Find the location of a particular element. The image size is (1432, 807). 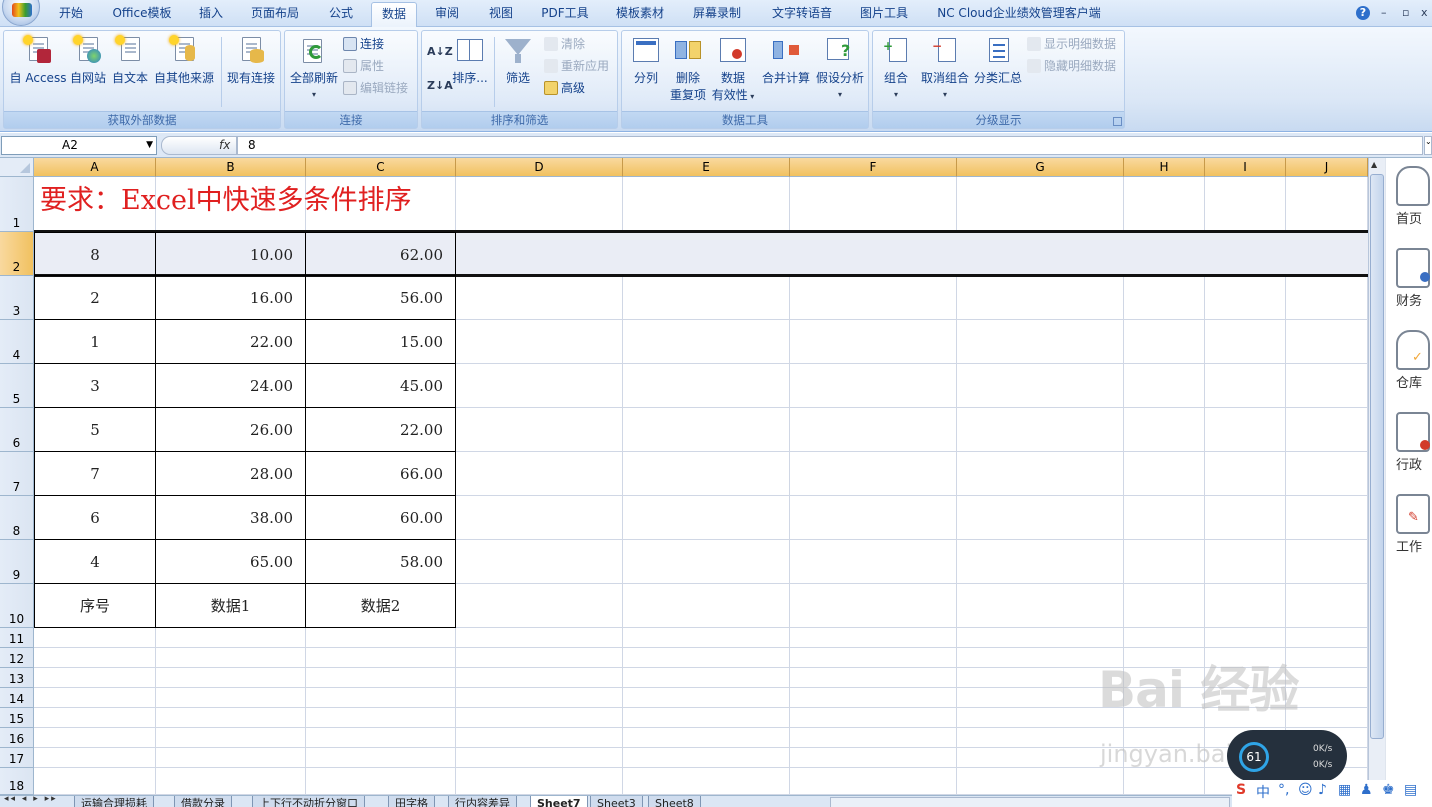

tab-view: 视图 is located at coordinates (501, 16).